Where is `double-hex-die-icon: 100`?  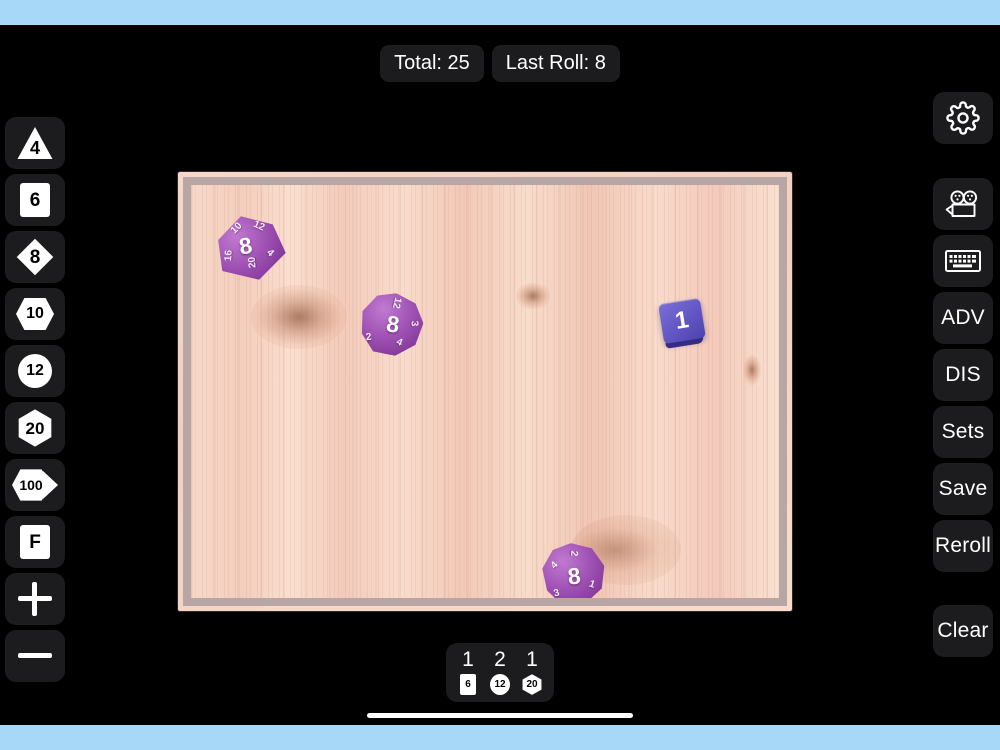 double-hex-die-icon: 100 is located at coordinates (35, 485).